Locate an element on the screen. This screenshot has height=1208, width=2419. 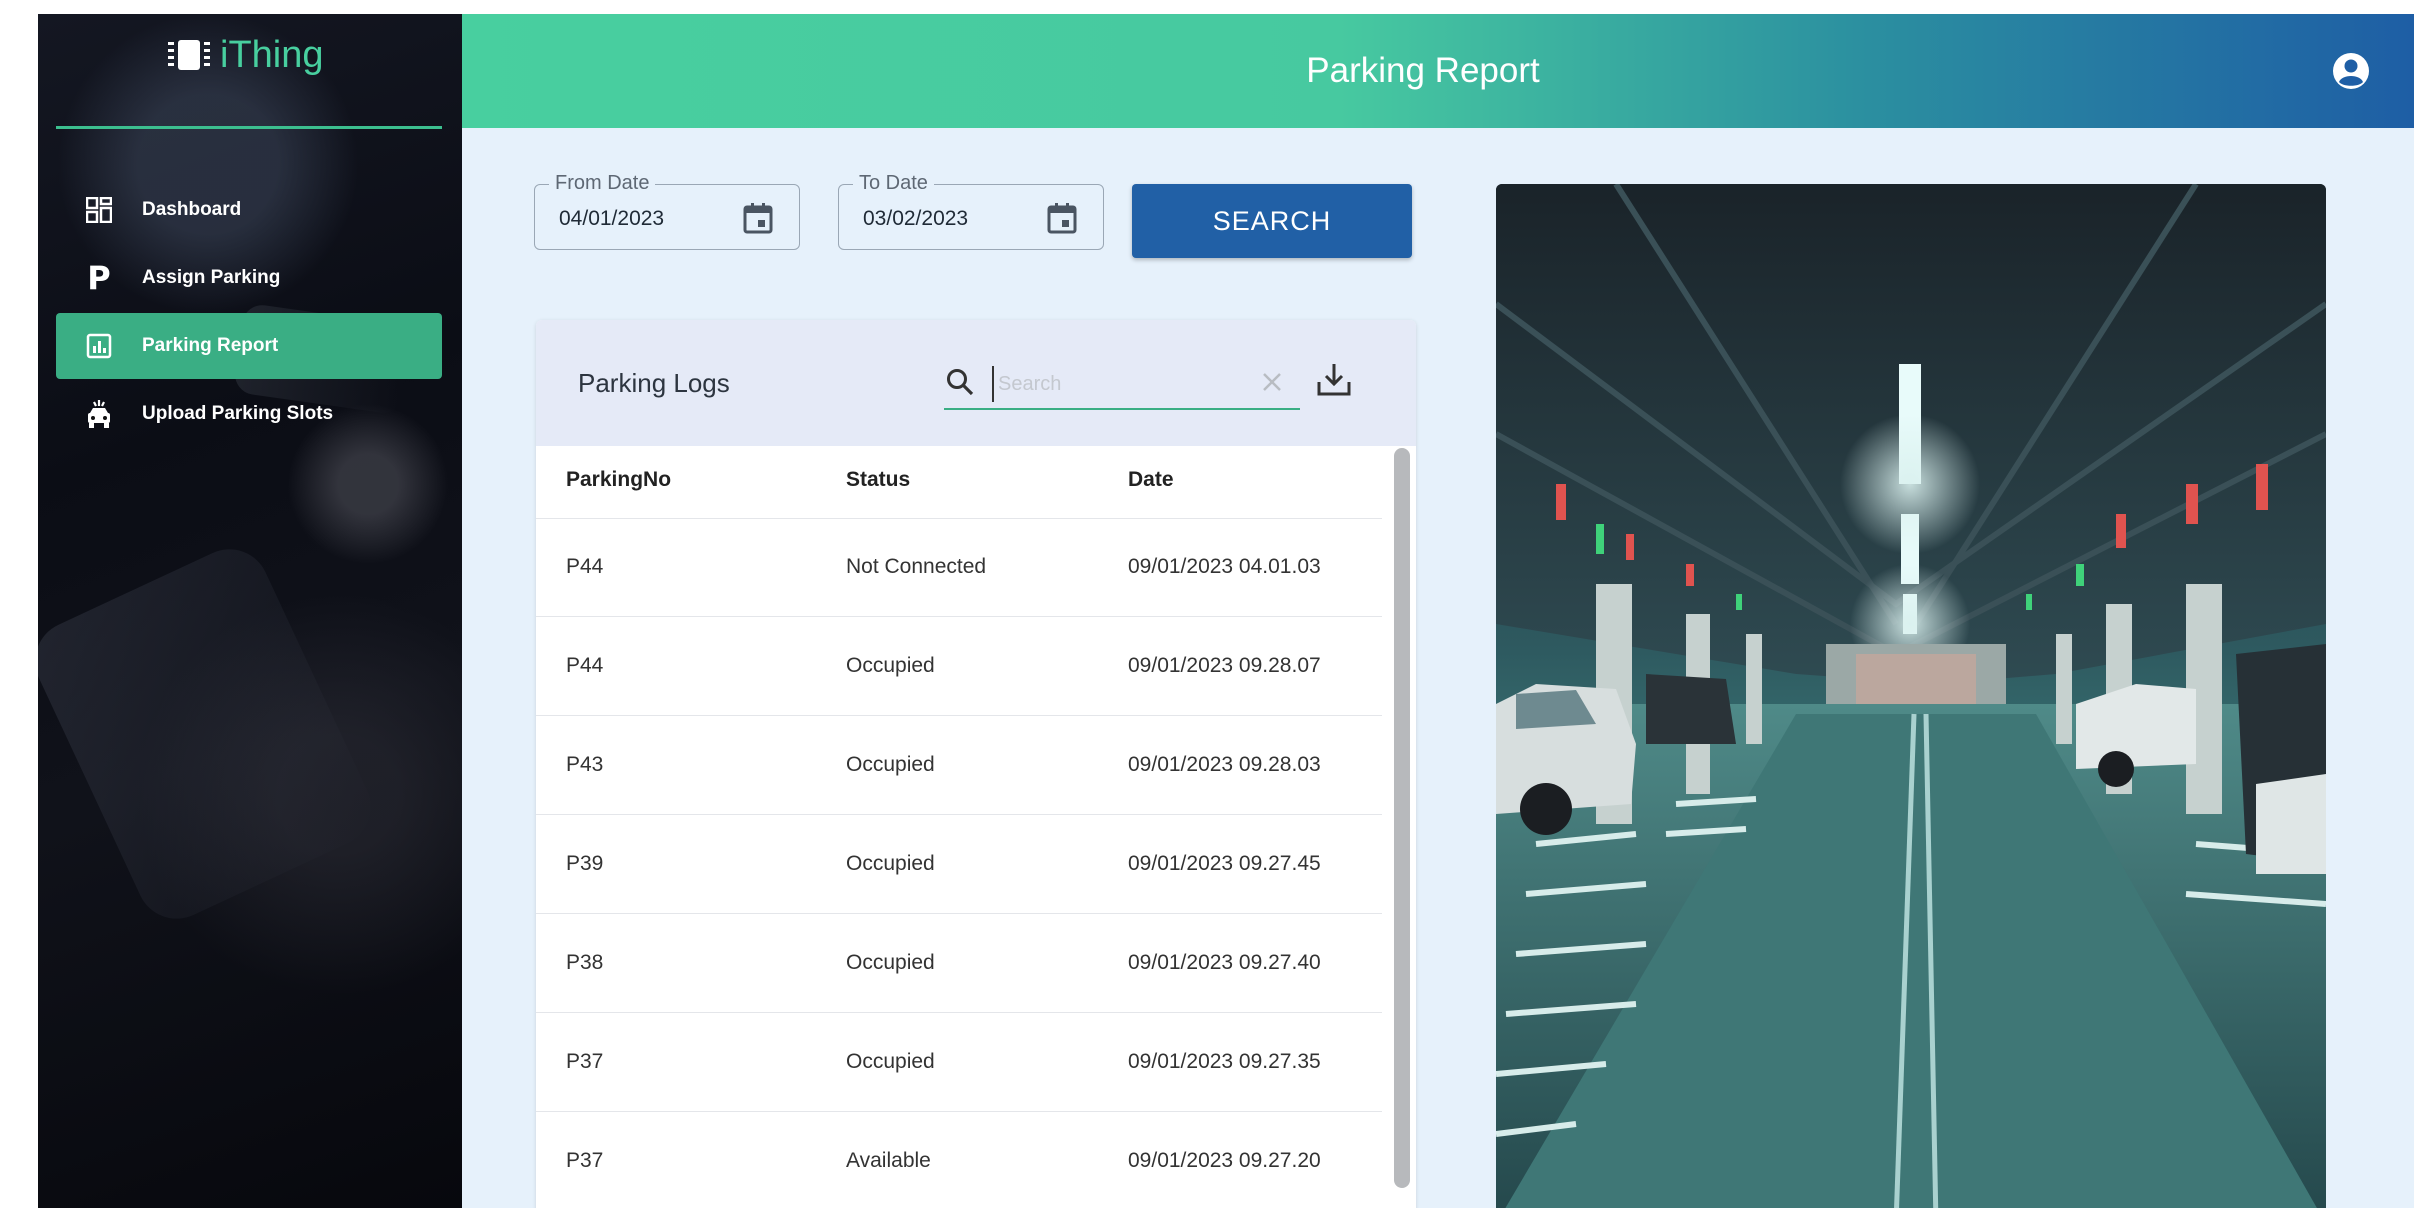
parking-p-icon: P is located at coordinates (99, 278).